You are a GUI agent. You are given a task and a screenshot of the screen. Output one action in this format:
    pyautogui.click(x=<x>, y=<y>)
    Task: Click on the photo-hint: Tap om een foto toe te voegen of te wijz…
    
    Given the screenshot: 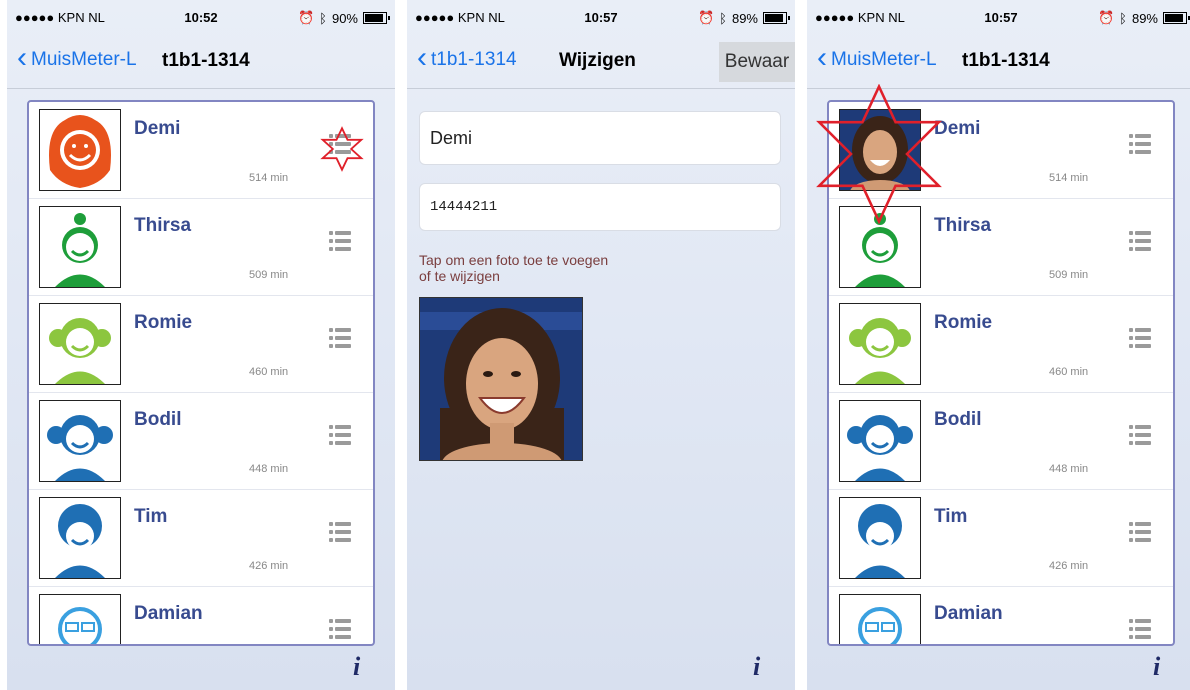 What is the action you would take?
    pyautogui.click(x=514, y=268)
    